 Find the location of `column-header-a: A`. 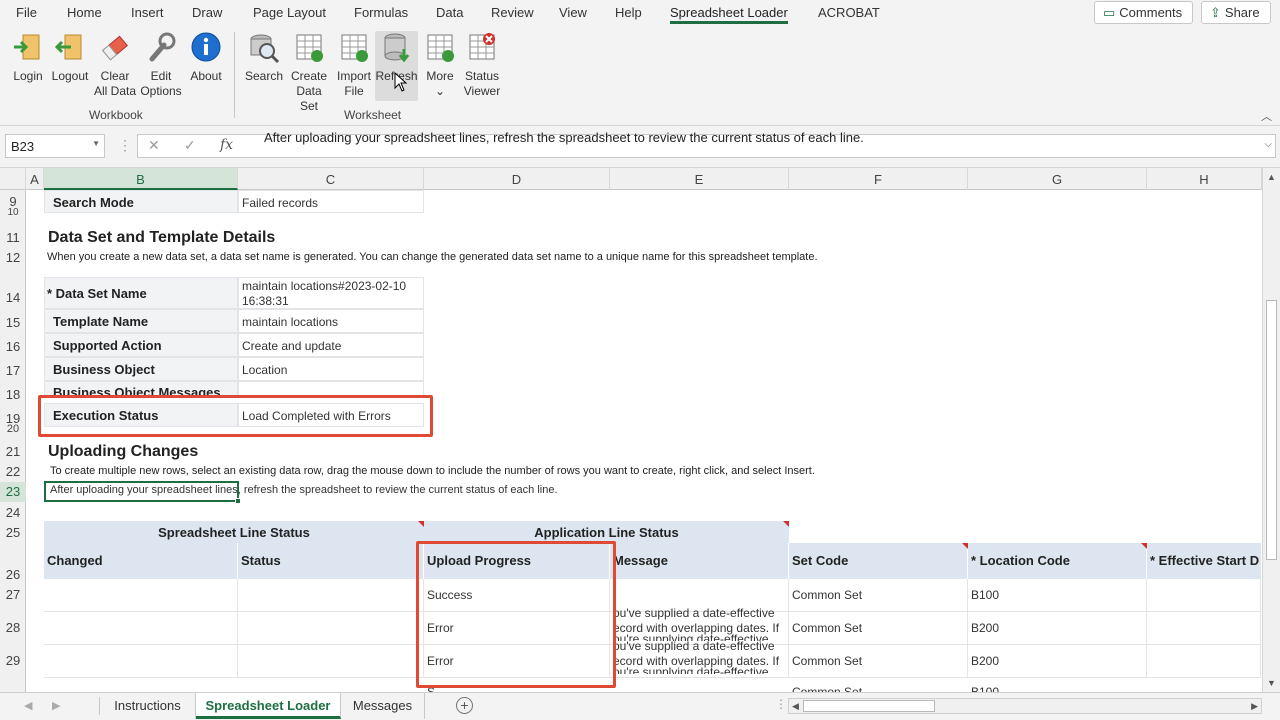

column-header-a: A is located at coordinates (35, 179).